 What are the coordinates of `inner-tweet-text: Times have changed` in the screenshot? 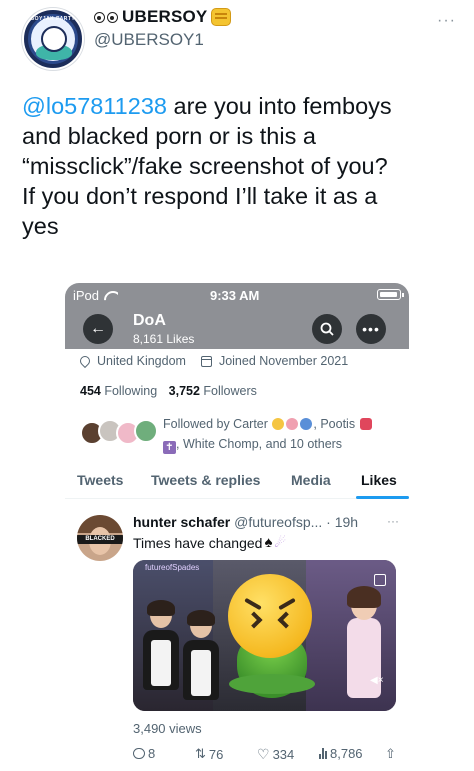 It's located at (198, 542).